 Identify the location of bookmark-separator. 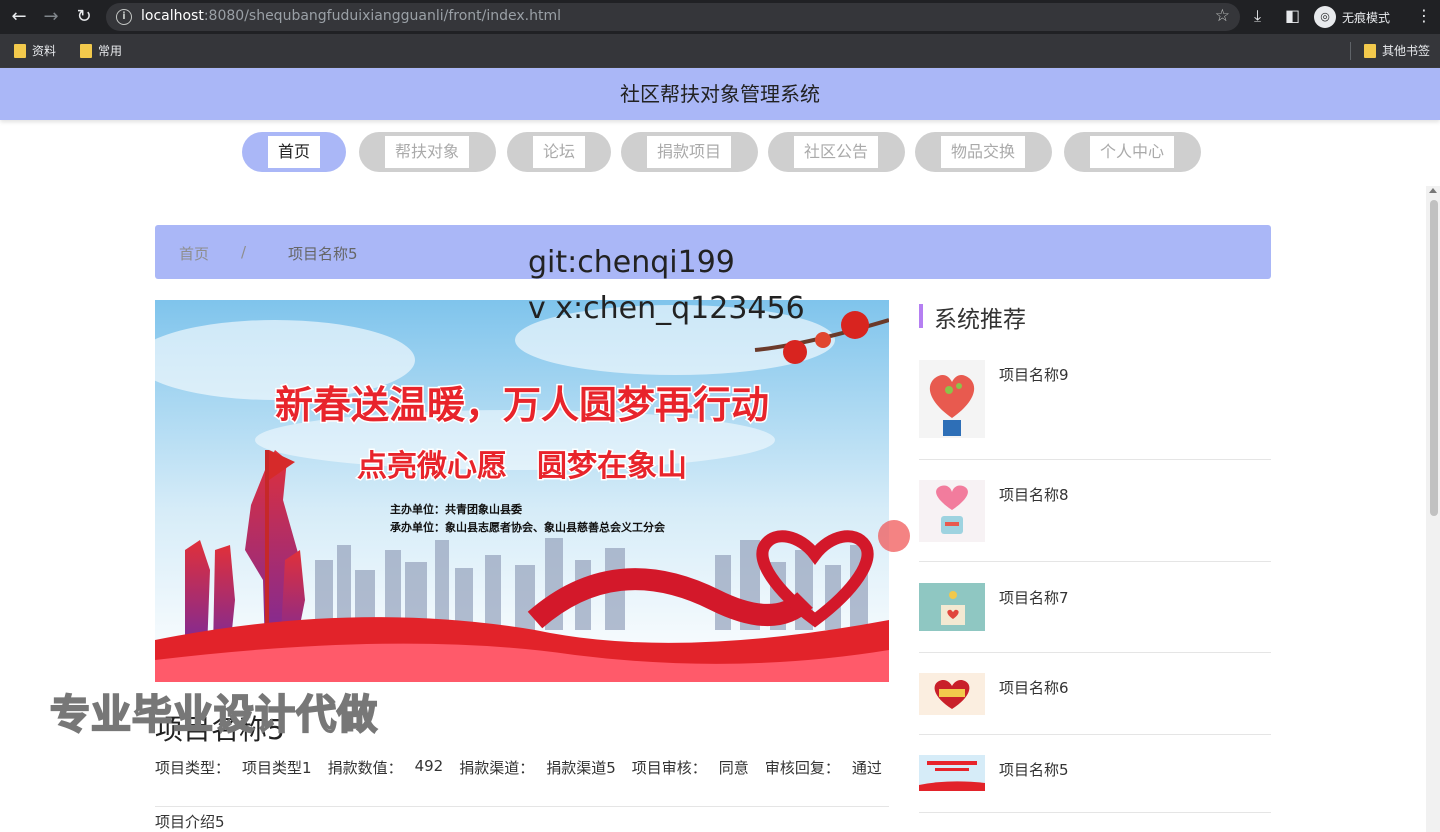
(1350, 51).